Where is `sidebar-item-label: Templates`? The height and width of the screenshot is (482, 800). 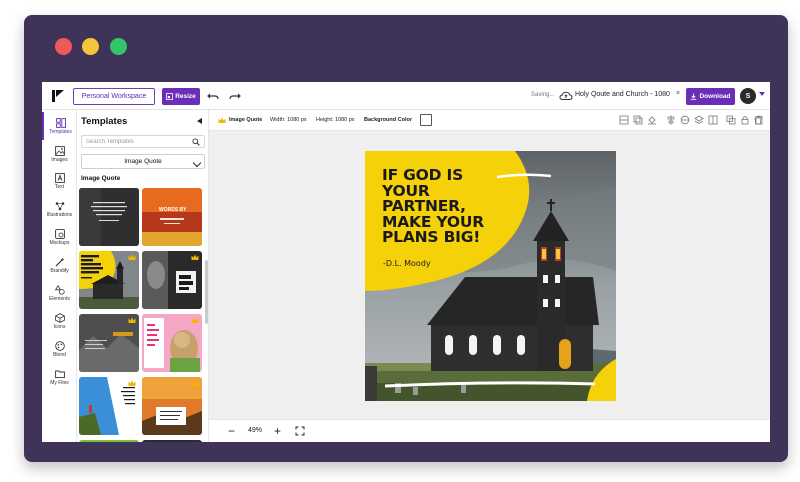
sidebar-item-label: Templates is located at coordinates (60, 131).